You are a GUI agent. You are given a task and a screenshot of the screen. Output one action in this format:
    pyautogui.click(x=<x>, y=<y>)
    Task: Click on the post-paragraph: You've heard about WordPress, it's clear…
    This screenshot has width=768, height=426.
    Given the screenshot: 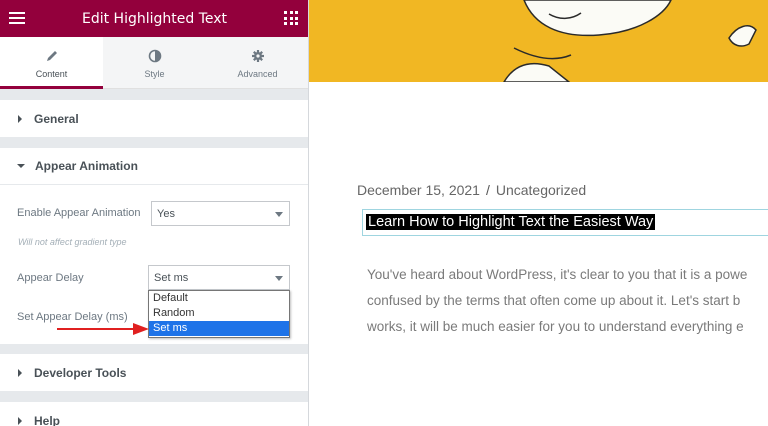 What is the action you would take?
    pyautogui.click(x=567, y=301)
    